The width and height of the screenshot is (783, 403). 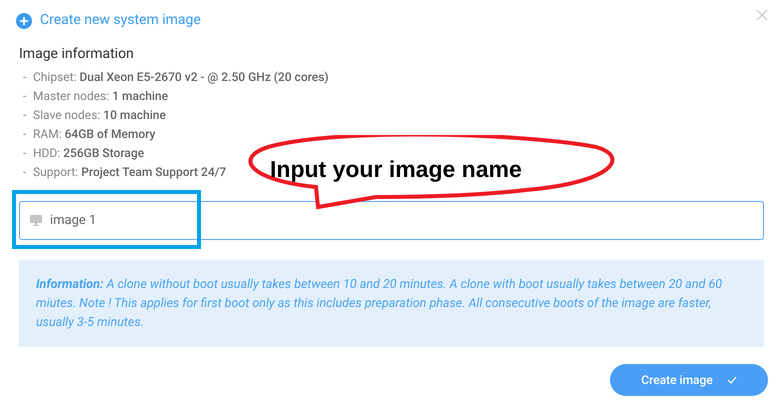 What do you see at coordinates (129, 172) in the screenshot?
I see `spec-item: Support: Project Team Support 24/7` at bounding box center [129, 172].